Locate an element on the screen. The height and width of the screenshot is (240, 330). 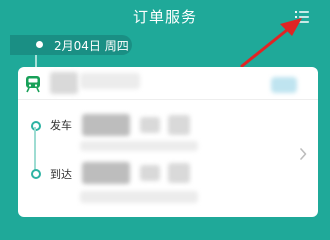
date-bar: 2月04日 周四 is located at coordinates (71, 45).